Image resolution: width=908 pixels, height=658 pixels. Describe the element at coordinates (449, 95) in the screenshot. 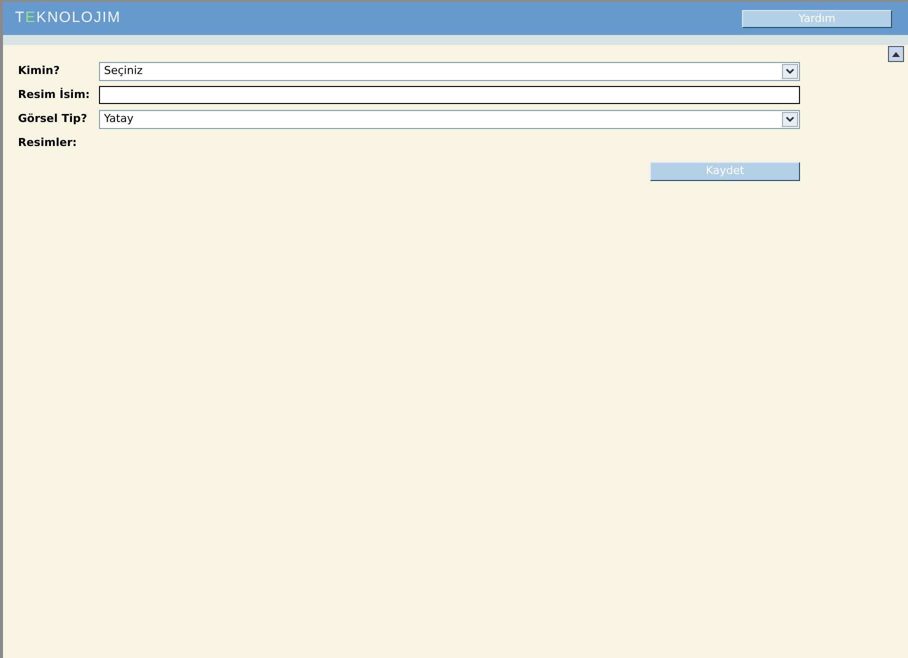

I see `input-field` at that location.